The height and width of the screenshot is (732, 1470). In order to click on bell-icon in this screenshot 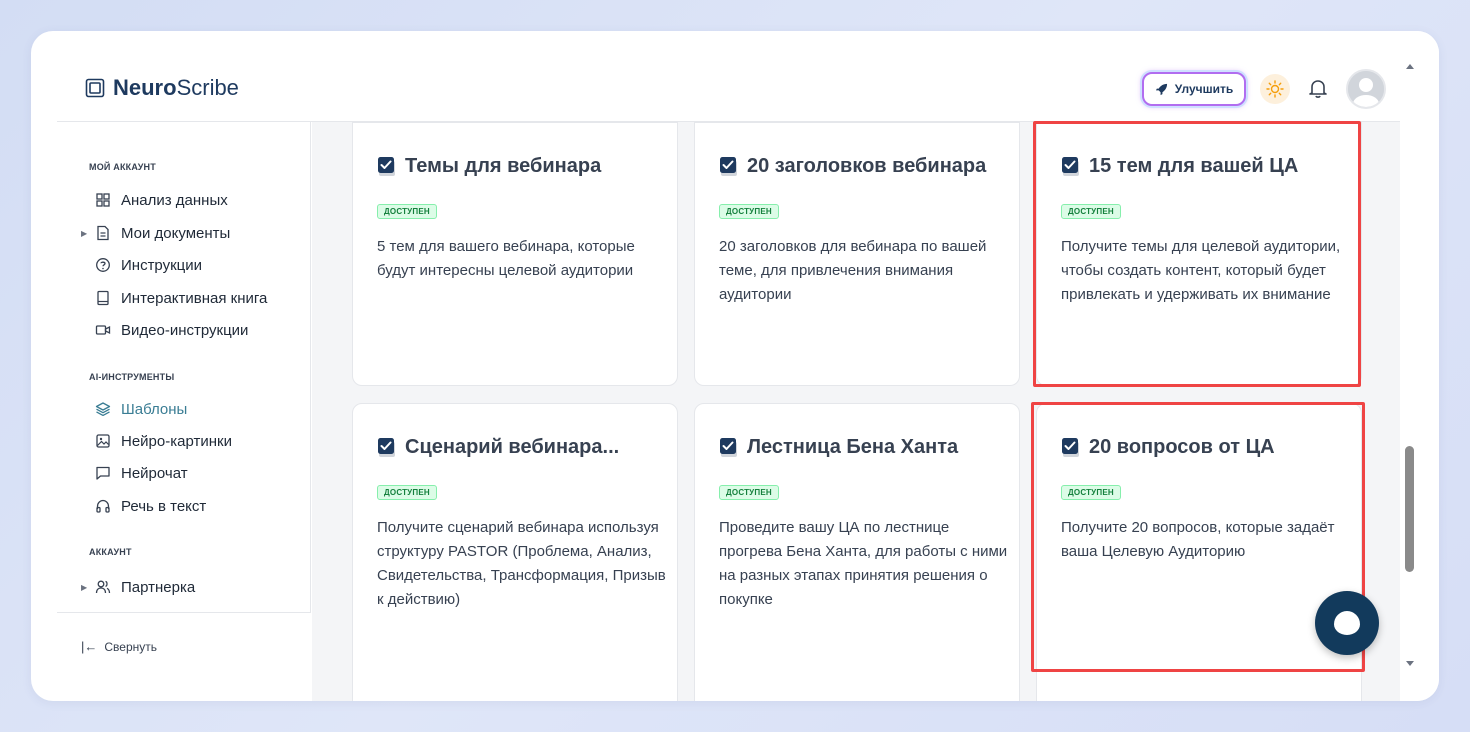, I will do `click(1318, 88)`.